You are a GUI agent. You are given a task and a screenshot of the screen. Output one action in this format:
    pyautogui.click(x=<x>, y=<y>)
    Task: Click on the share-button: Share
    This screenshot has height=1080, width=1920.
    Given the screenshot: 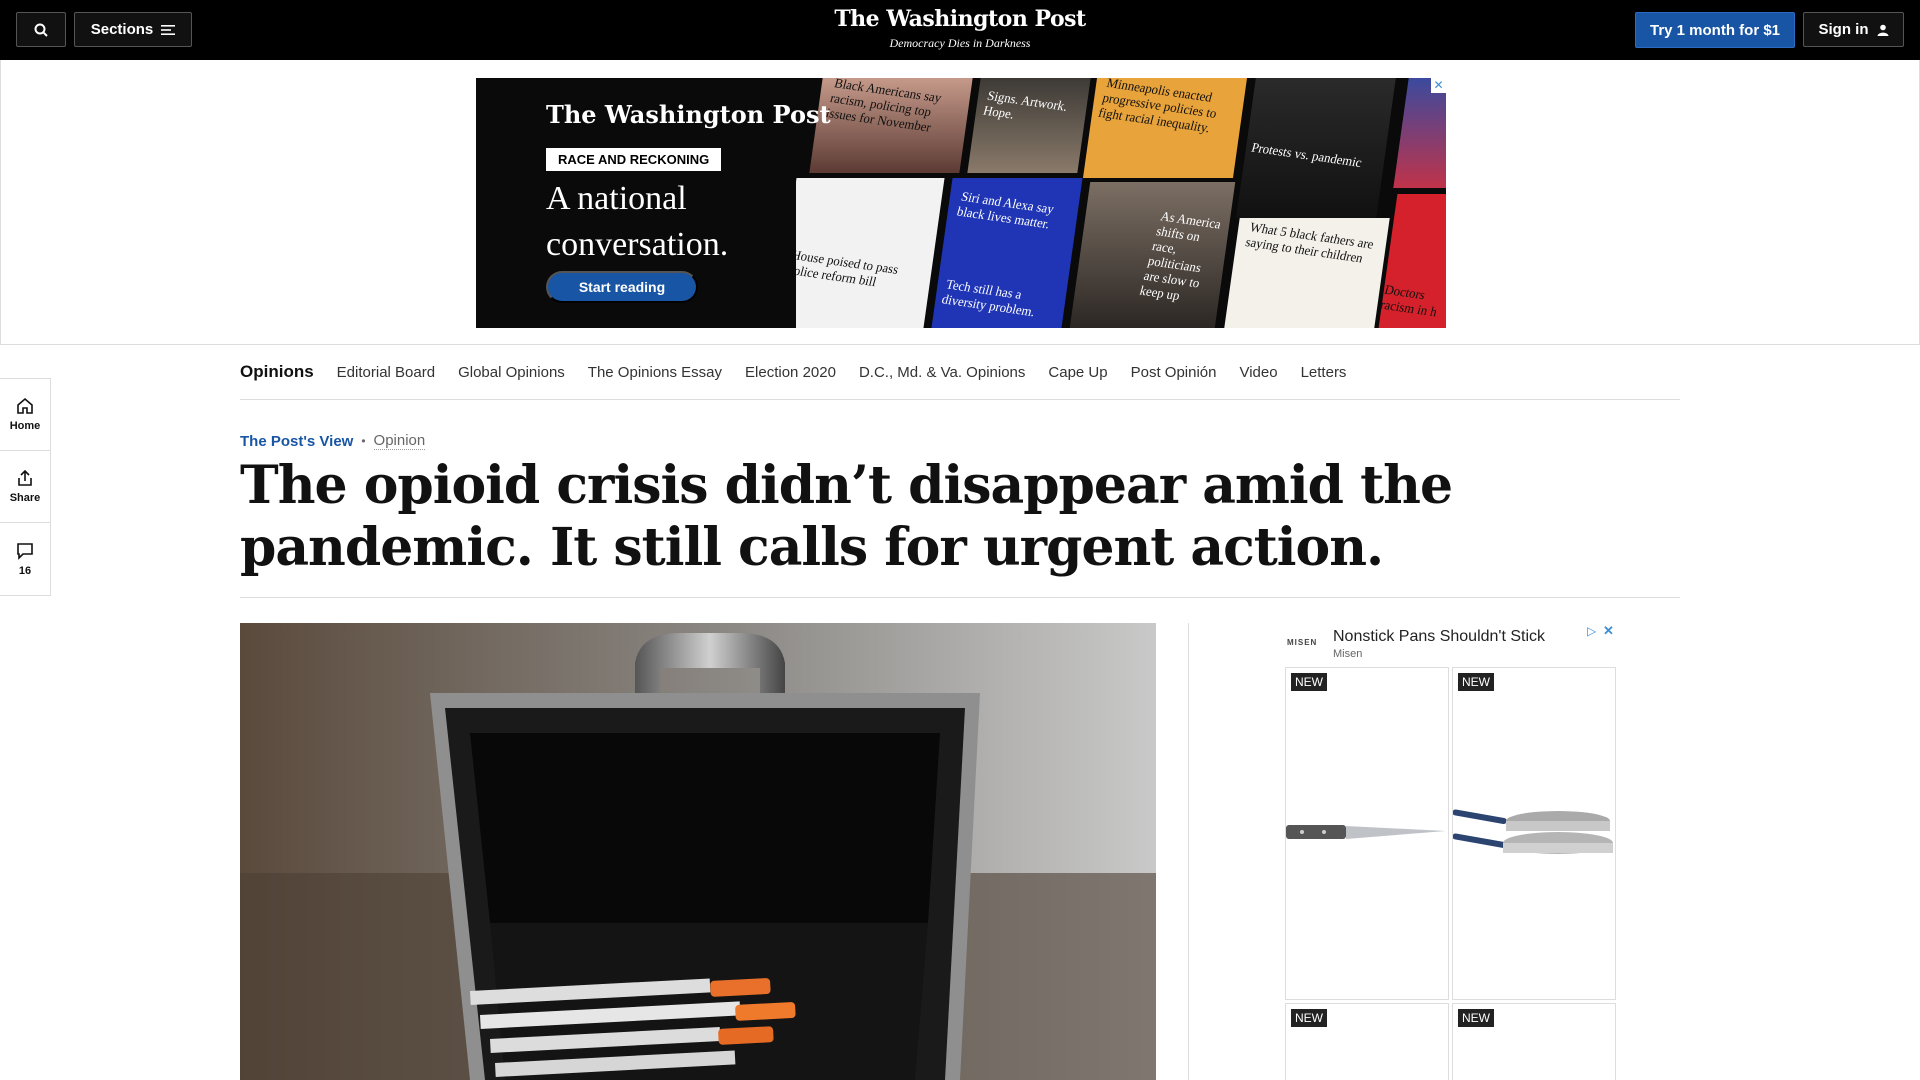 What is the action you would take?
    pyautogui.click(x=25, y=487)
    